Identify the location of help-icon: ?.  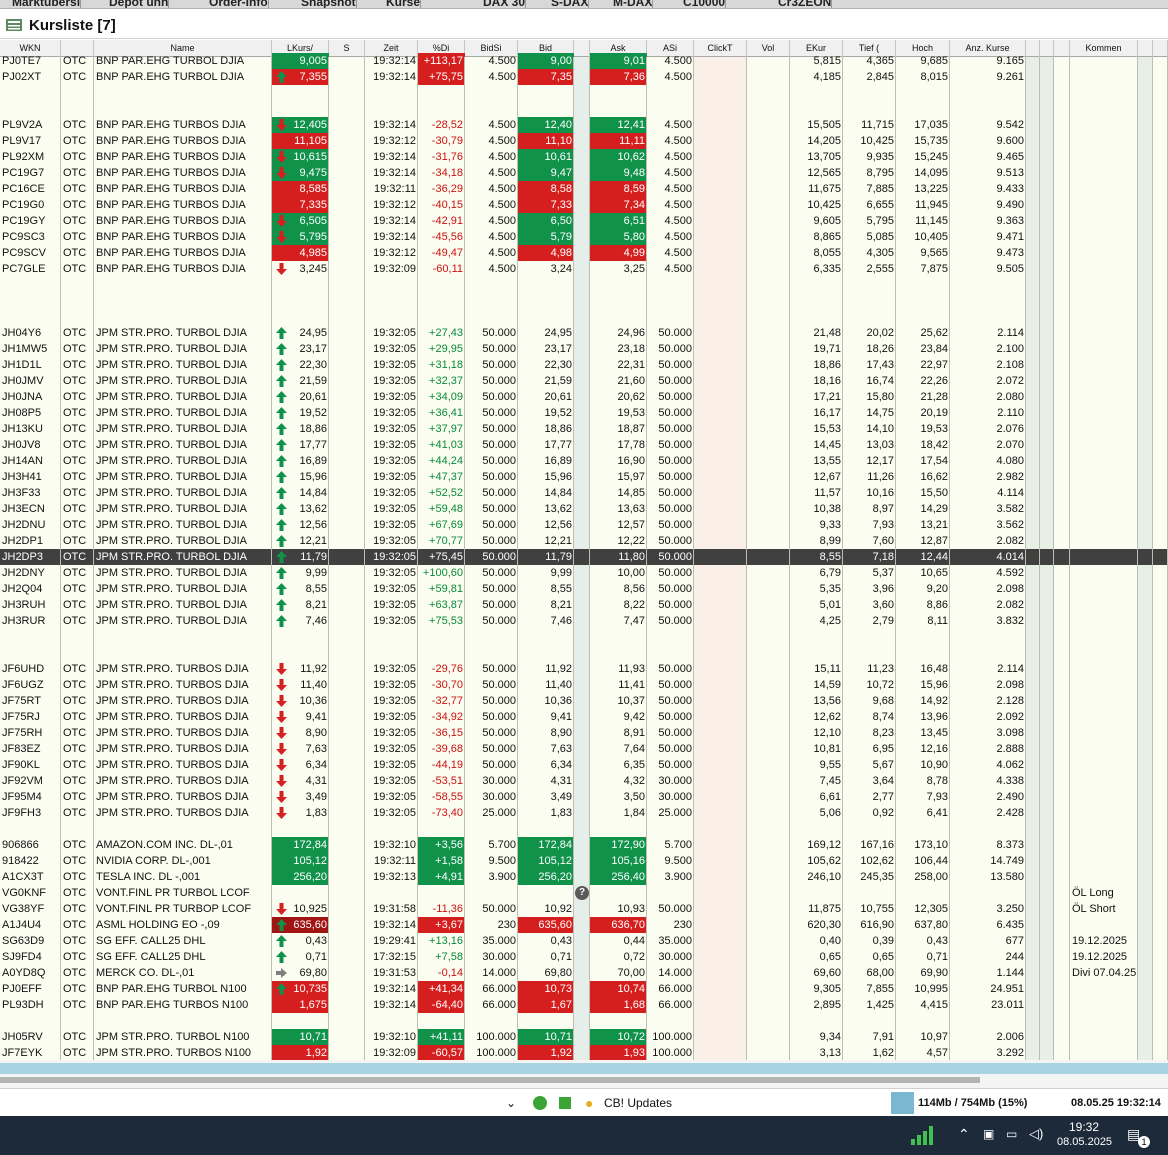
(582, 893).